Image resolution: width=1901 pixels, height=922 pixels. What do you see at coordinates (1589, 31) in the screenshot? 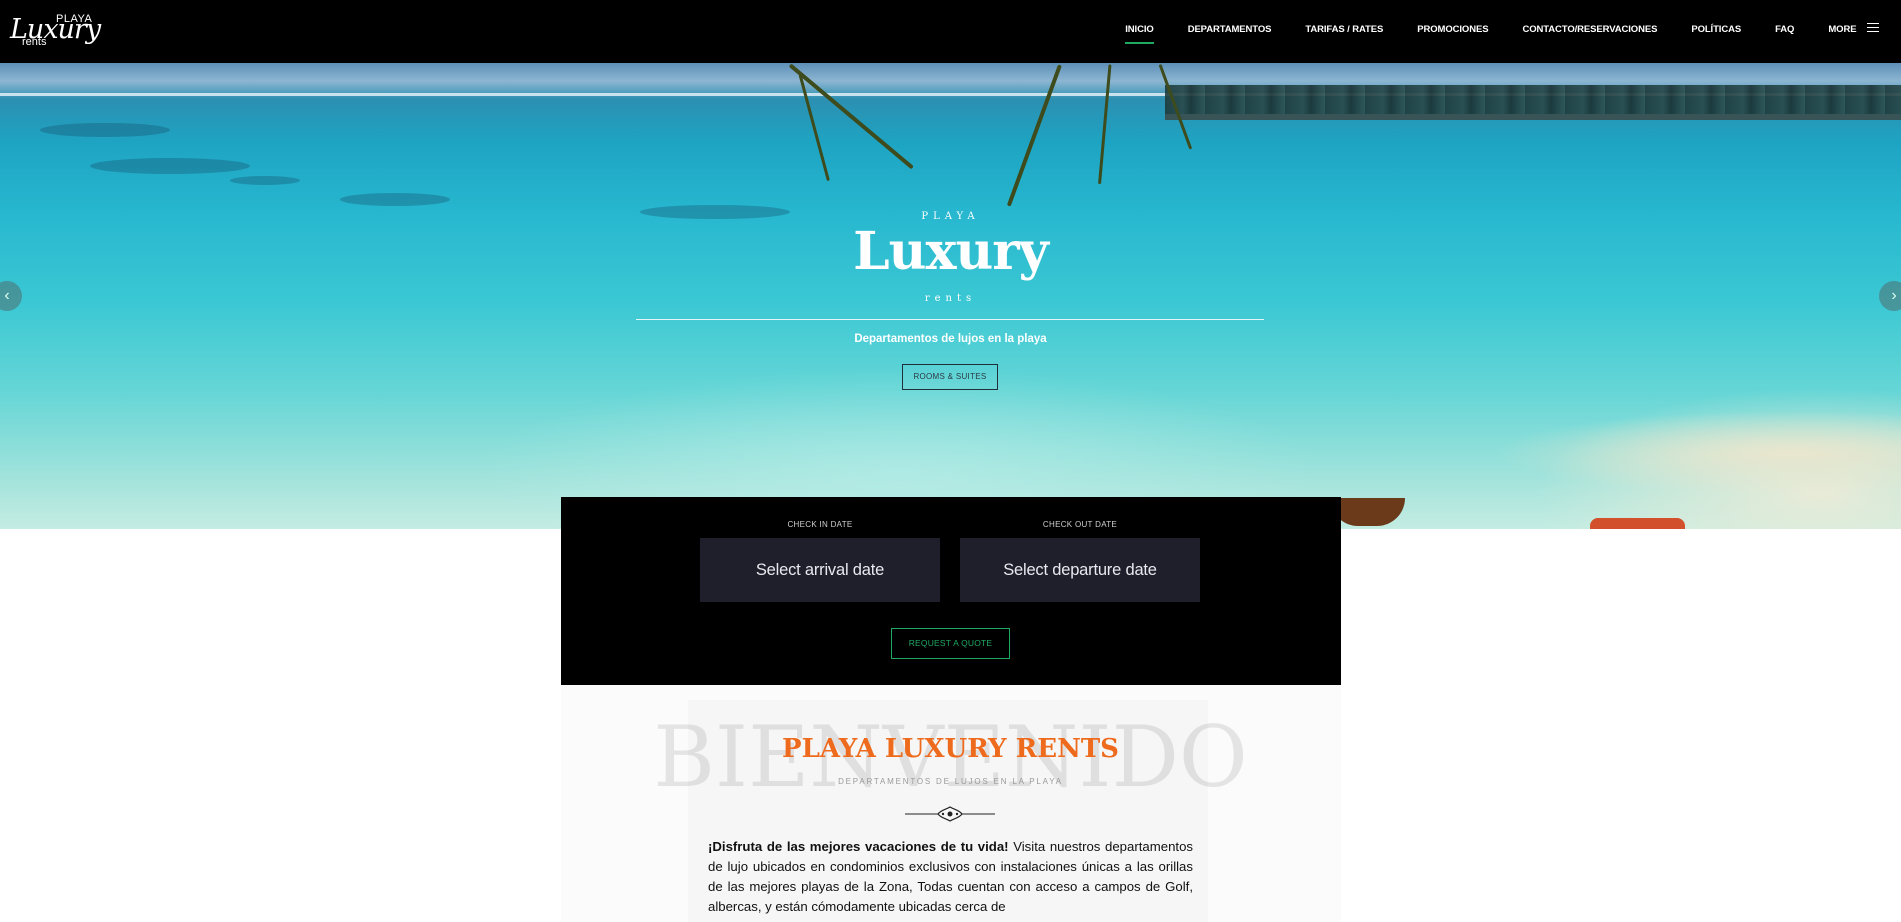
I see `nav-item-contacto: CONTACTO/RESERVACIONES` at bounding box center [1589, 31].